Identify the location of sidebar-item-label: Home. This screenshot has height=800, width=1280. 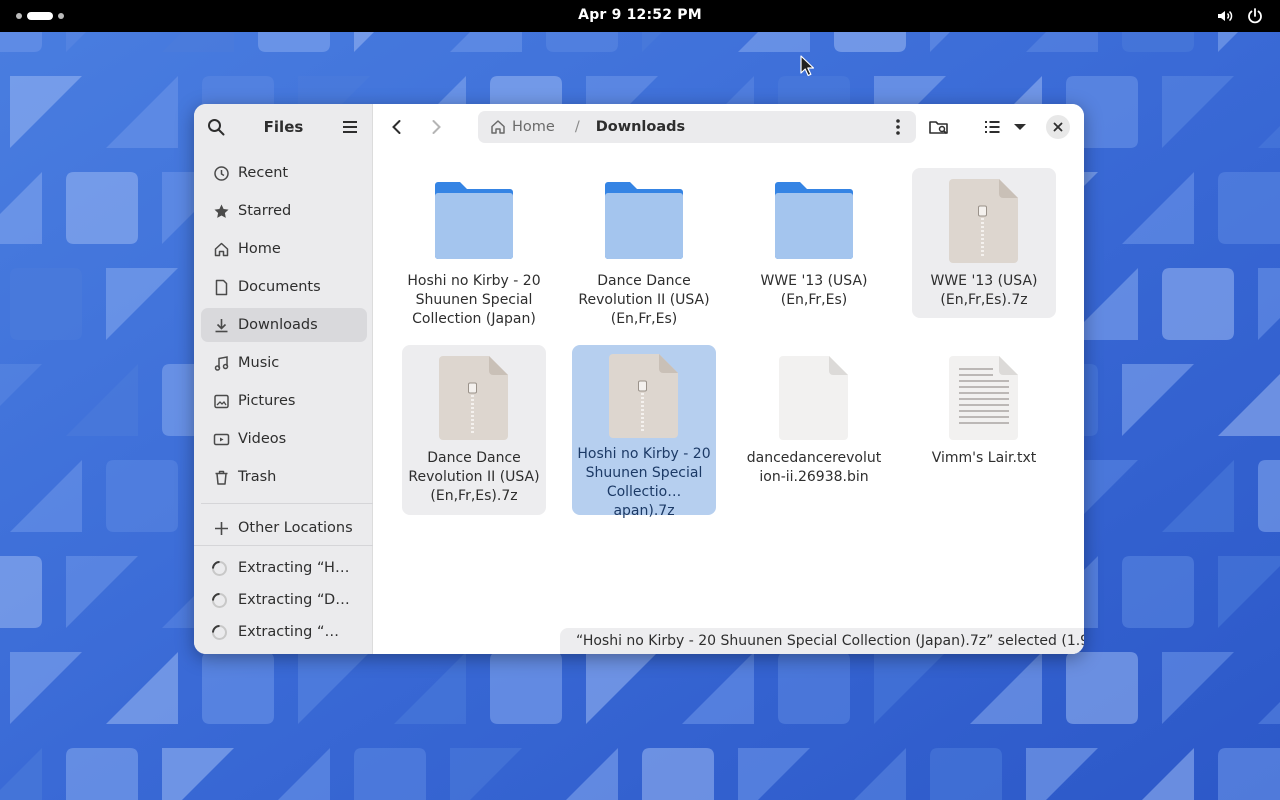
(259, 249).